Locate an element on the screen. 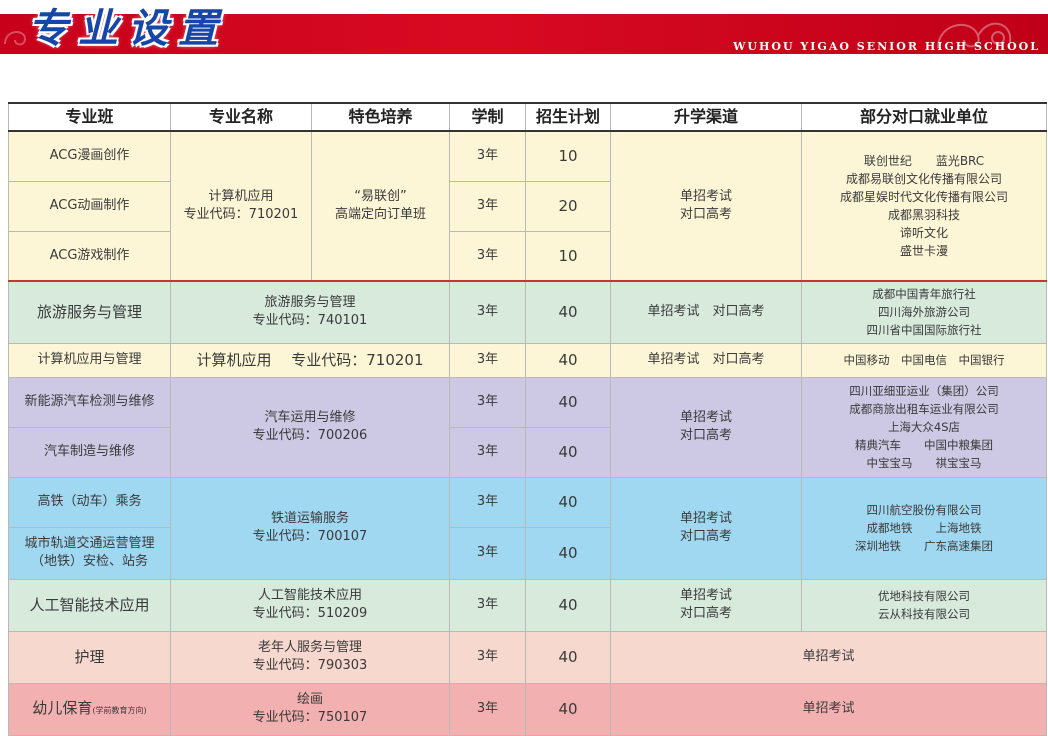  major-name-cell: 老年人服务与管理 专业代码：790303 is located at coordinates (310, 657).